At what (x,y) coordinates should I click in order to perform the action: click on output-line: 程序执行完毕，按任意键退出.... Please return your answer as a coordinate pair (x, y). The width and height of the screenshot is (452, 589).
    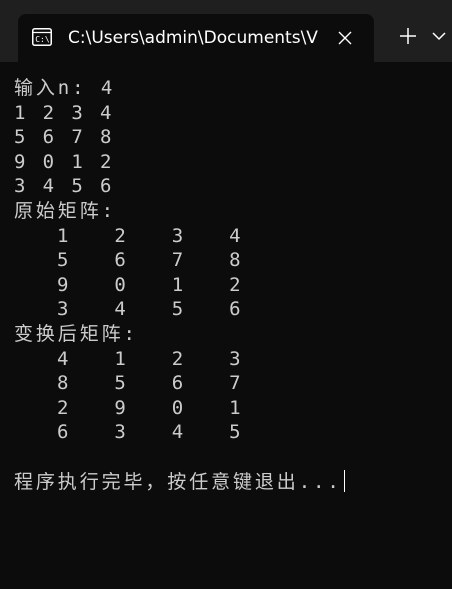
    Looking at the image, I should click on (229, 482).